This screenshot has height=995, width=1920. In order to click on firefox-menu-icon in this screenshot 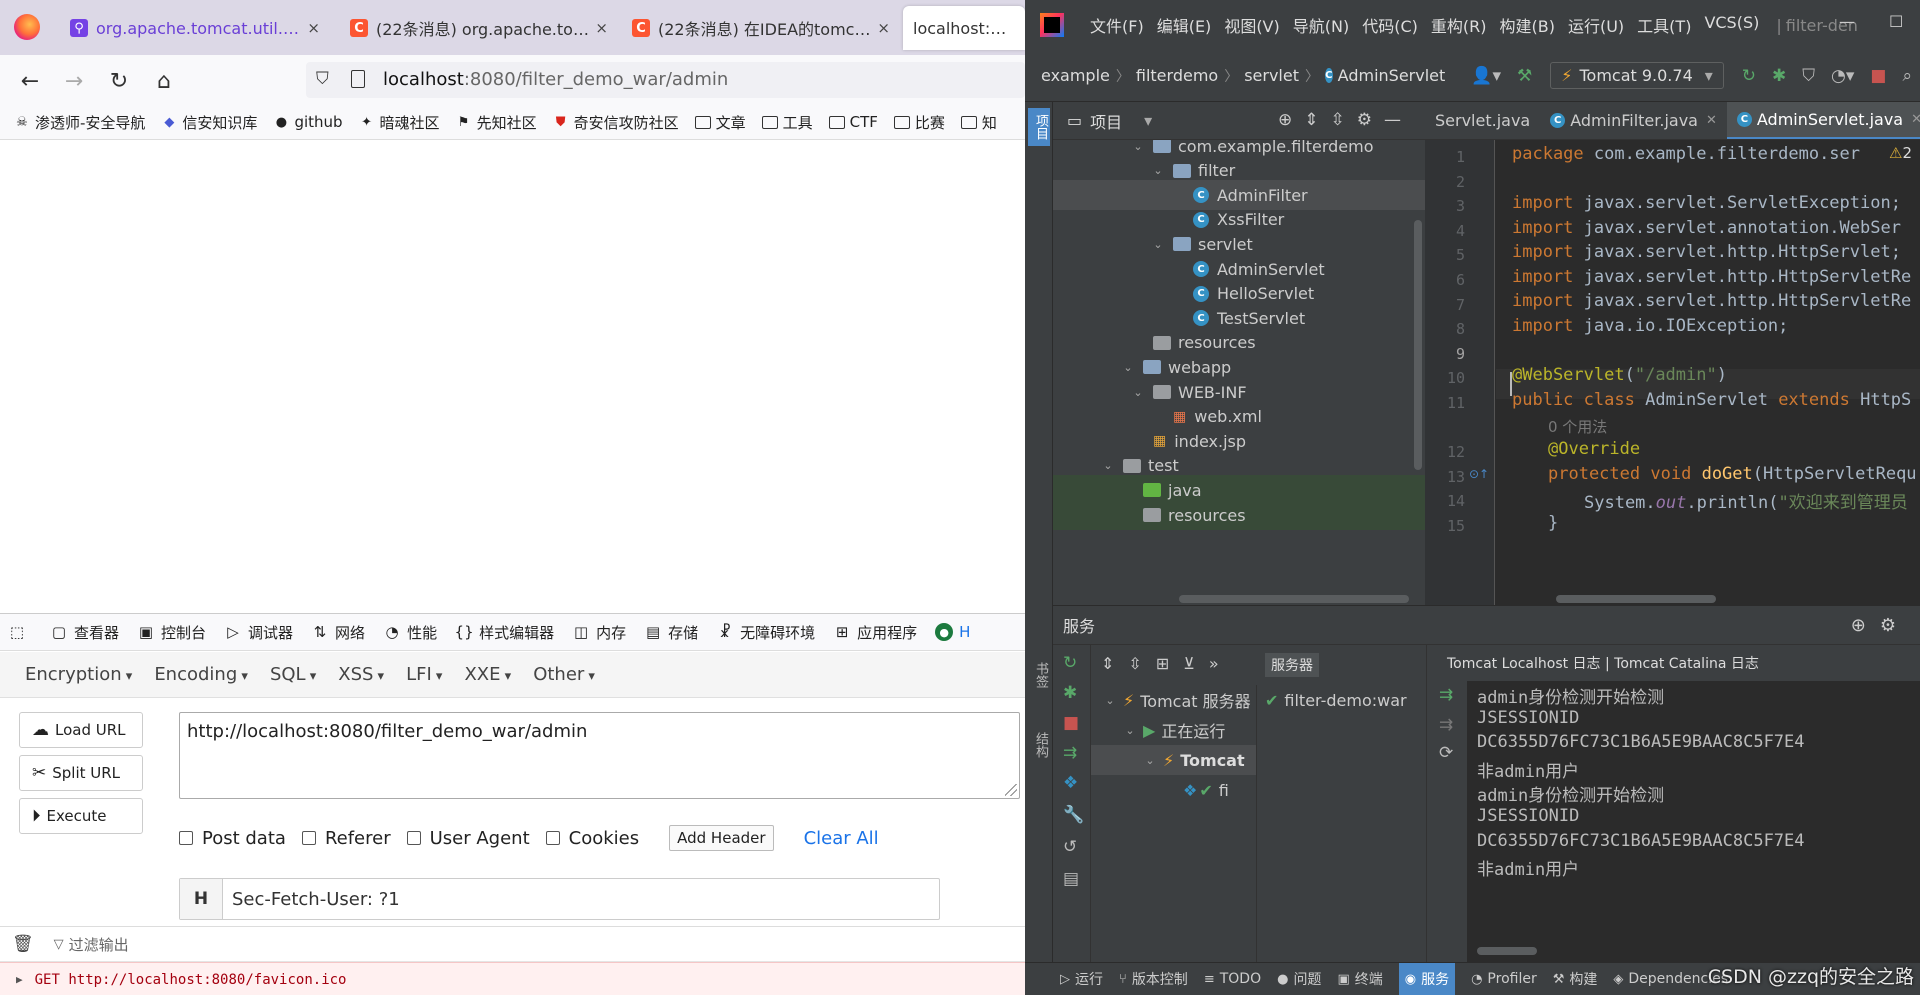, I will do `click(27, 27)`.